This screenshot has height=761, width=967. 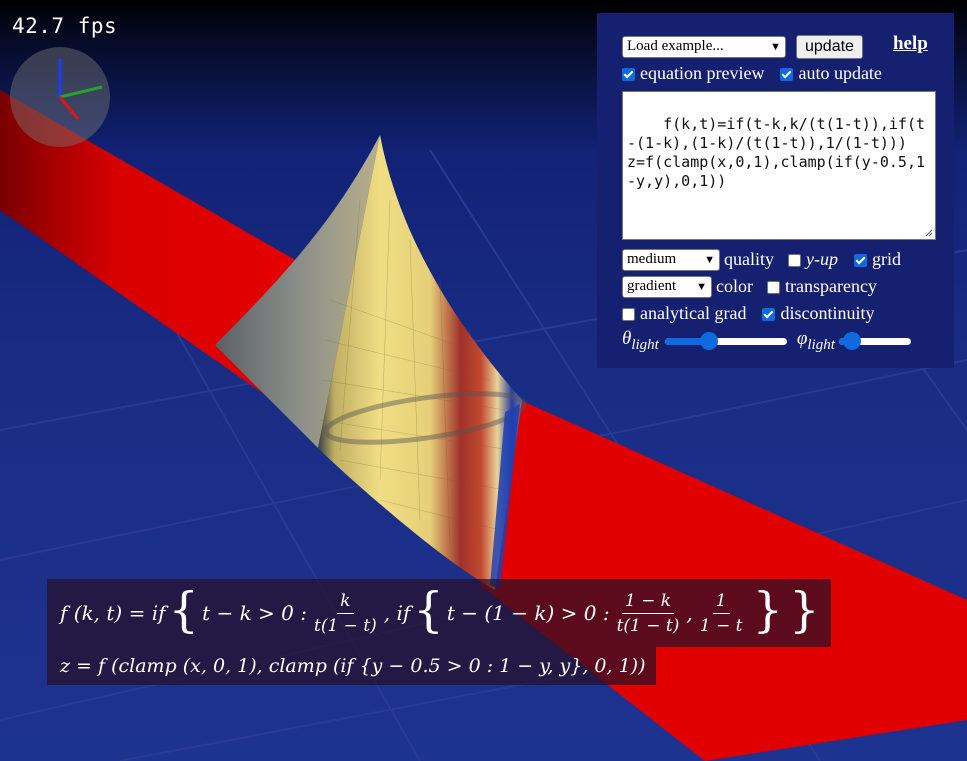 What do you see at coordinates (648, 625) in the screenshot?
I see `fraction-2-denominator: t(1 − t)` at bounding box center [648, 625].